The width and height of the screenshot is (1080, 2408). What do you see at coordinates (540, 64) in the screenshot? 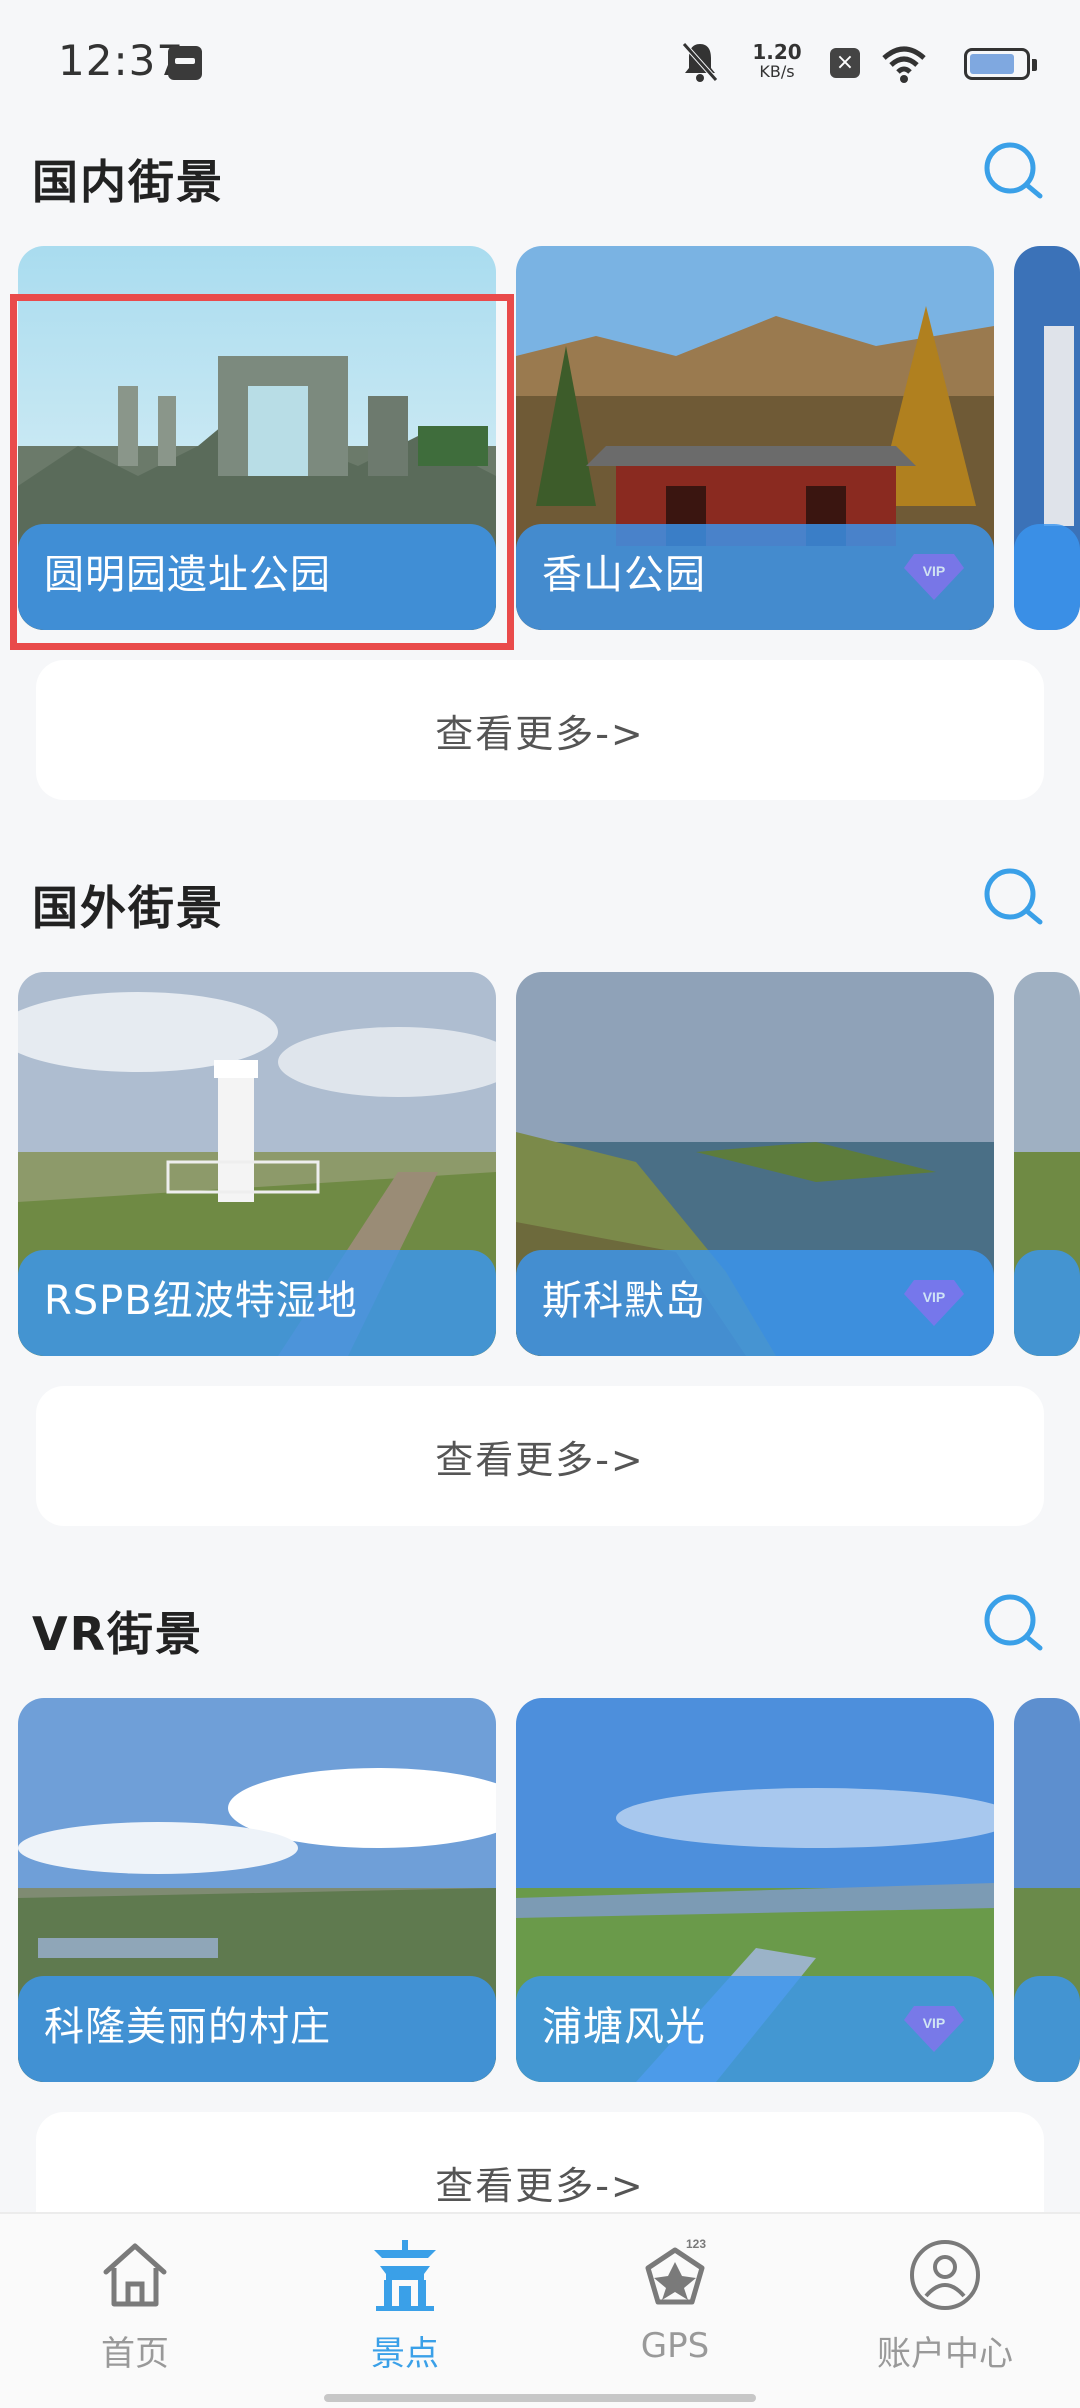
I see `status-bar: 12:37 1.20 KB/s ×` at bounding box center [540, 64].